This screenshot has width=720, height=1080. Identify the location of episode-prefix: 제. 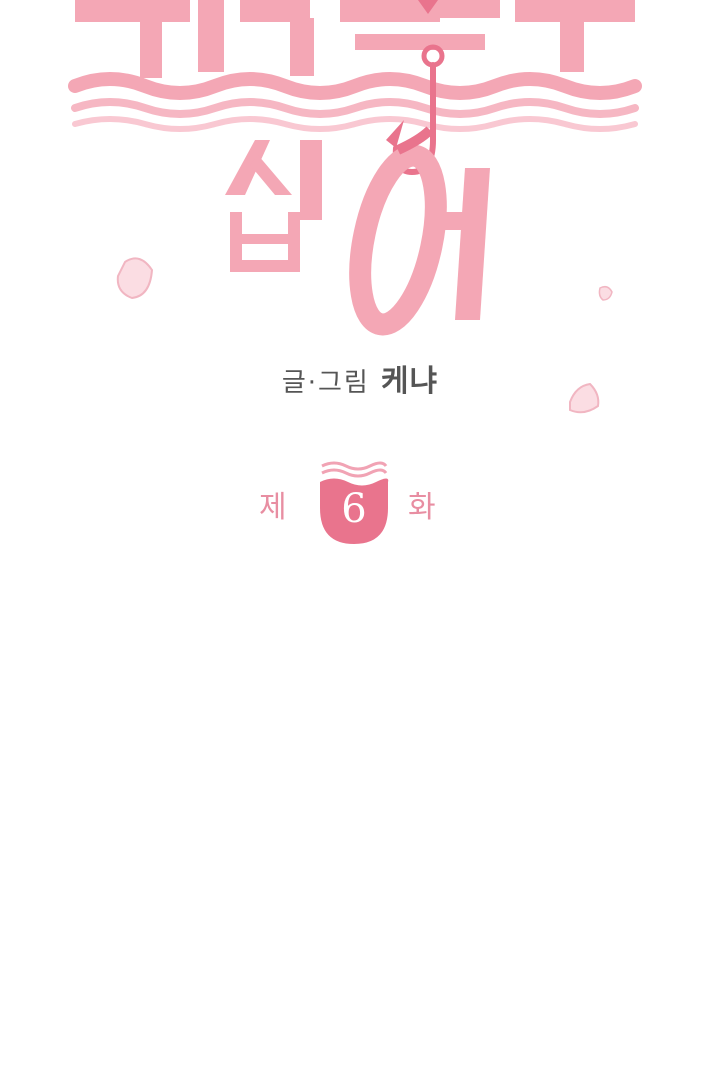
(273, 507).